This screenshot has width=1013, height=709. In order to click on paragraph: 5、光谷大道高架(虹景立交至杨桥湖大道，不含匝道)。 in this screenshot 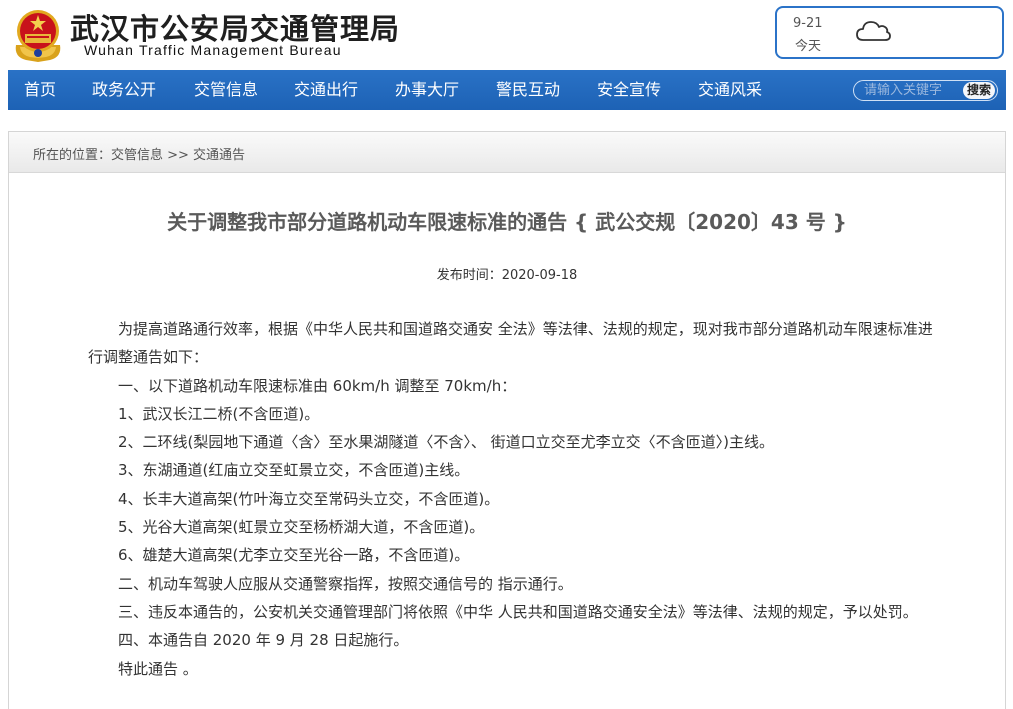, I will do `click(301, 527)`.